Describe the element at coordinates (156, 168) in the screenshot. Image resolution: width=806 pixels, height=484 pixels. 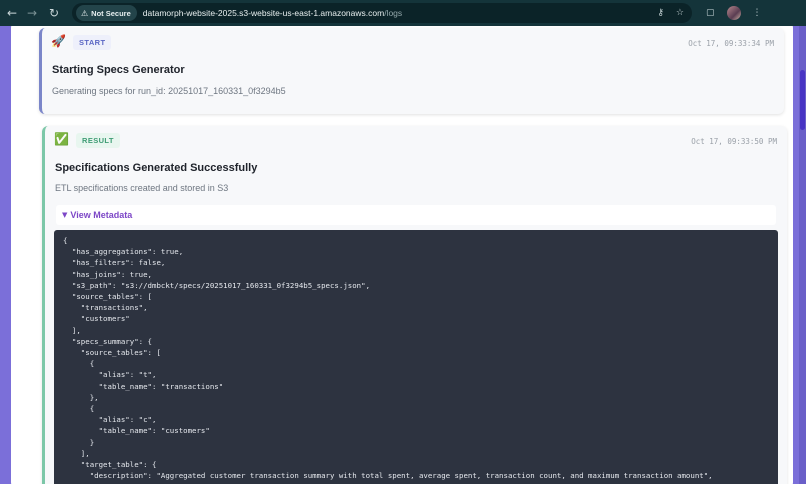
I see `log-title: Specifications Generated Successfully` at that location.